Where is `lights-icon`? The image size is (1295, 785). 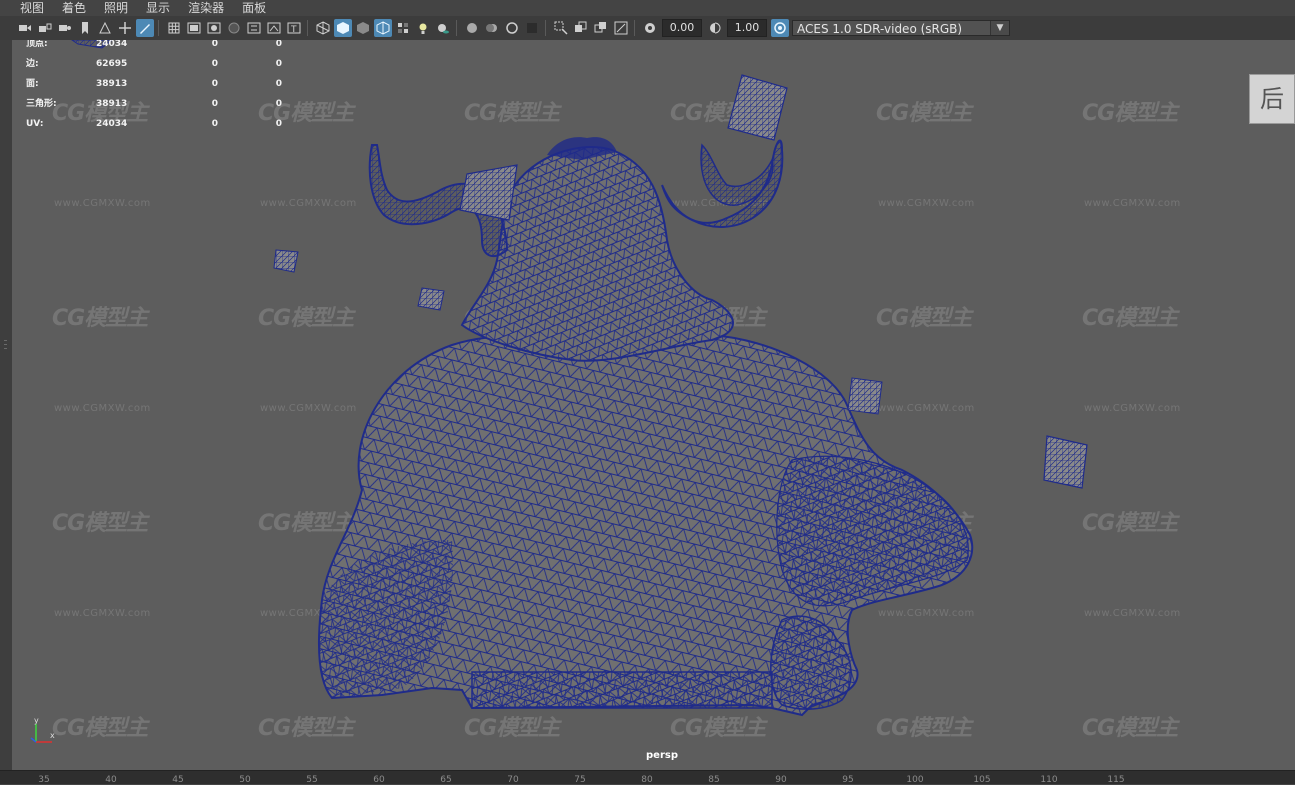 lights-icon is located at coordinates (423, 28).